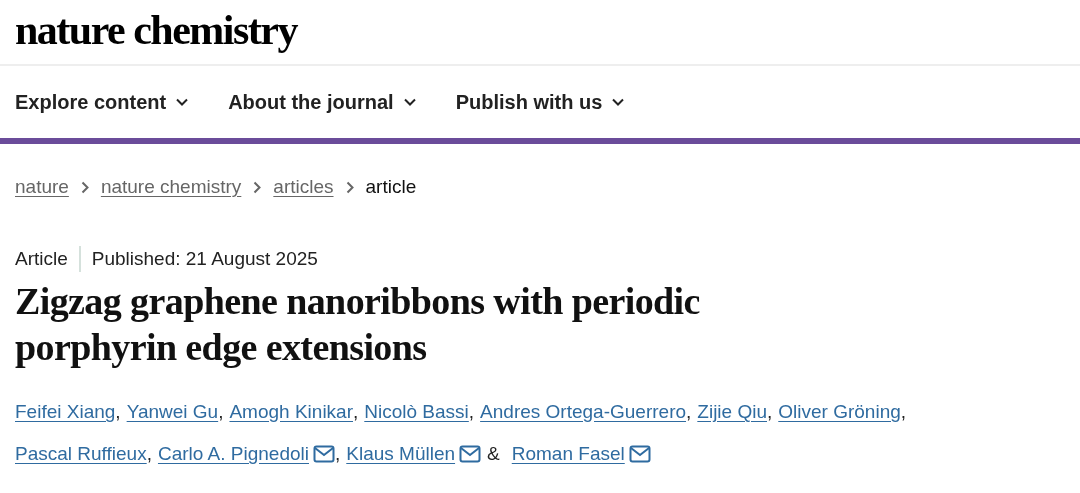 The width and height of the screenshot is (1080, 493). I want to click on publish-date: Published: 21 August 2025, so click(204, 259).